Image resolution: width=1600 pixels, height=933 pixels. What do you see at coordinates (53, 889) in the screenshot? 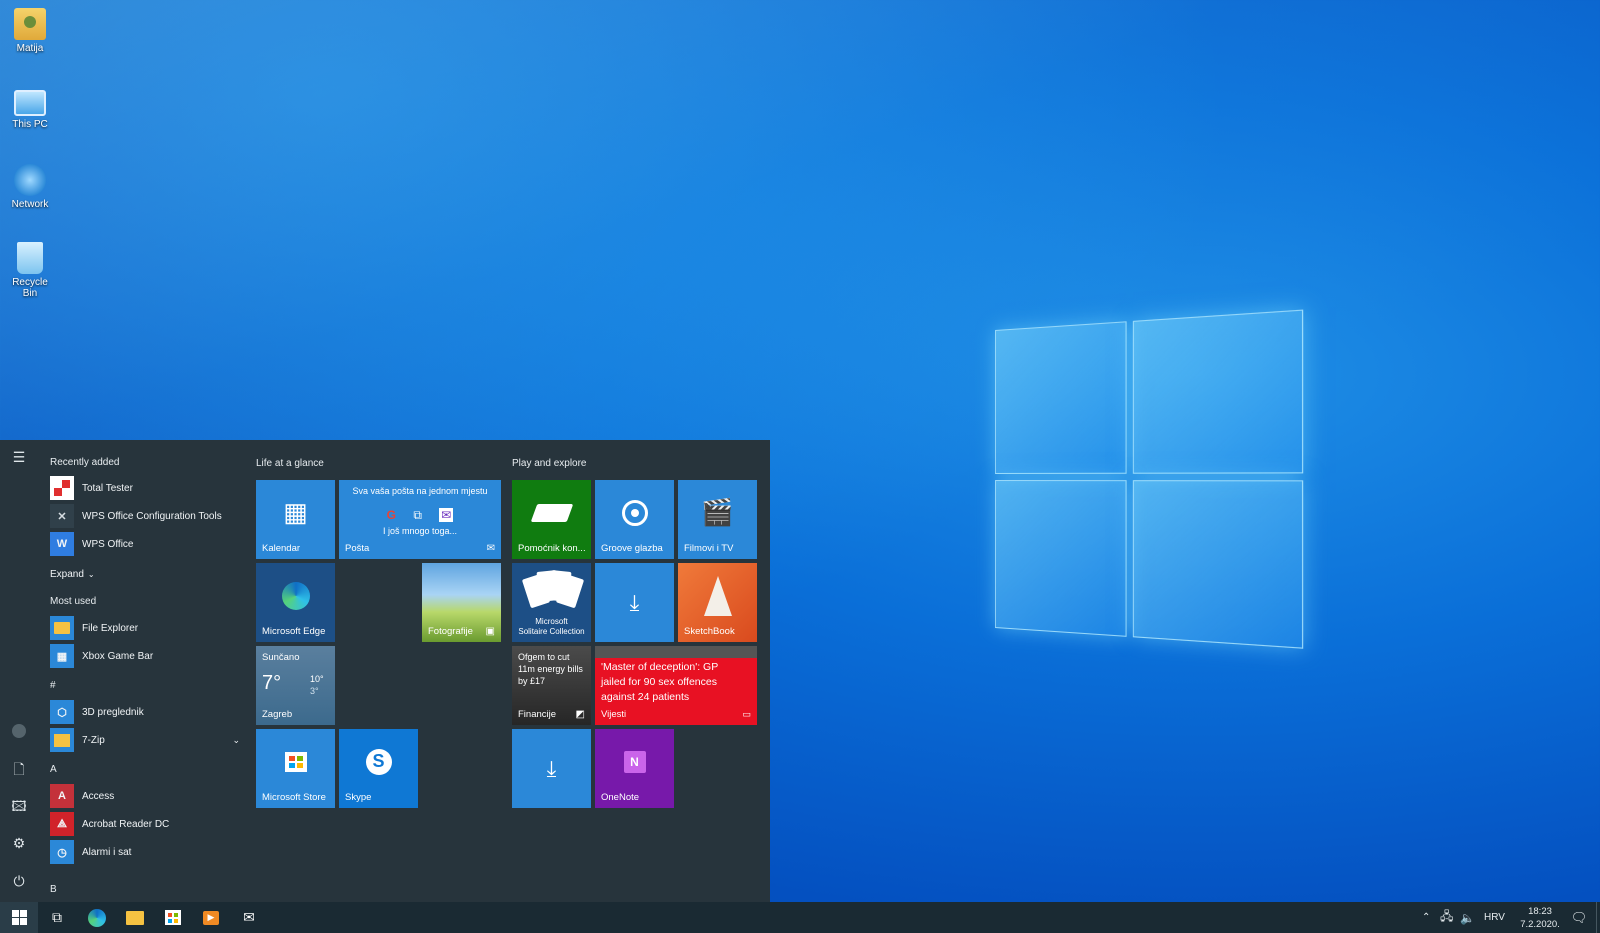
I see `letter-header-b: B` at bounding box center [53, 889].